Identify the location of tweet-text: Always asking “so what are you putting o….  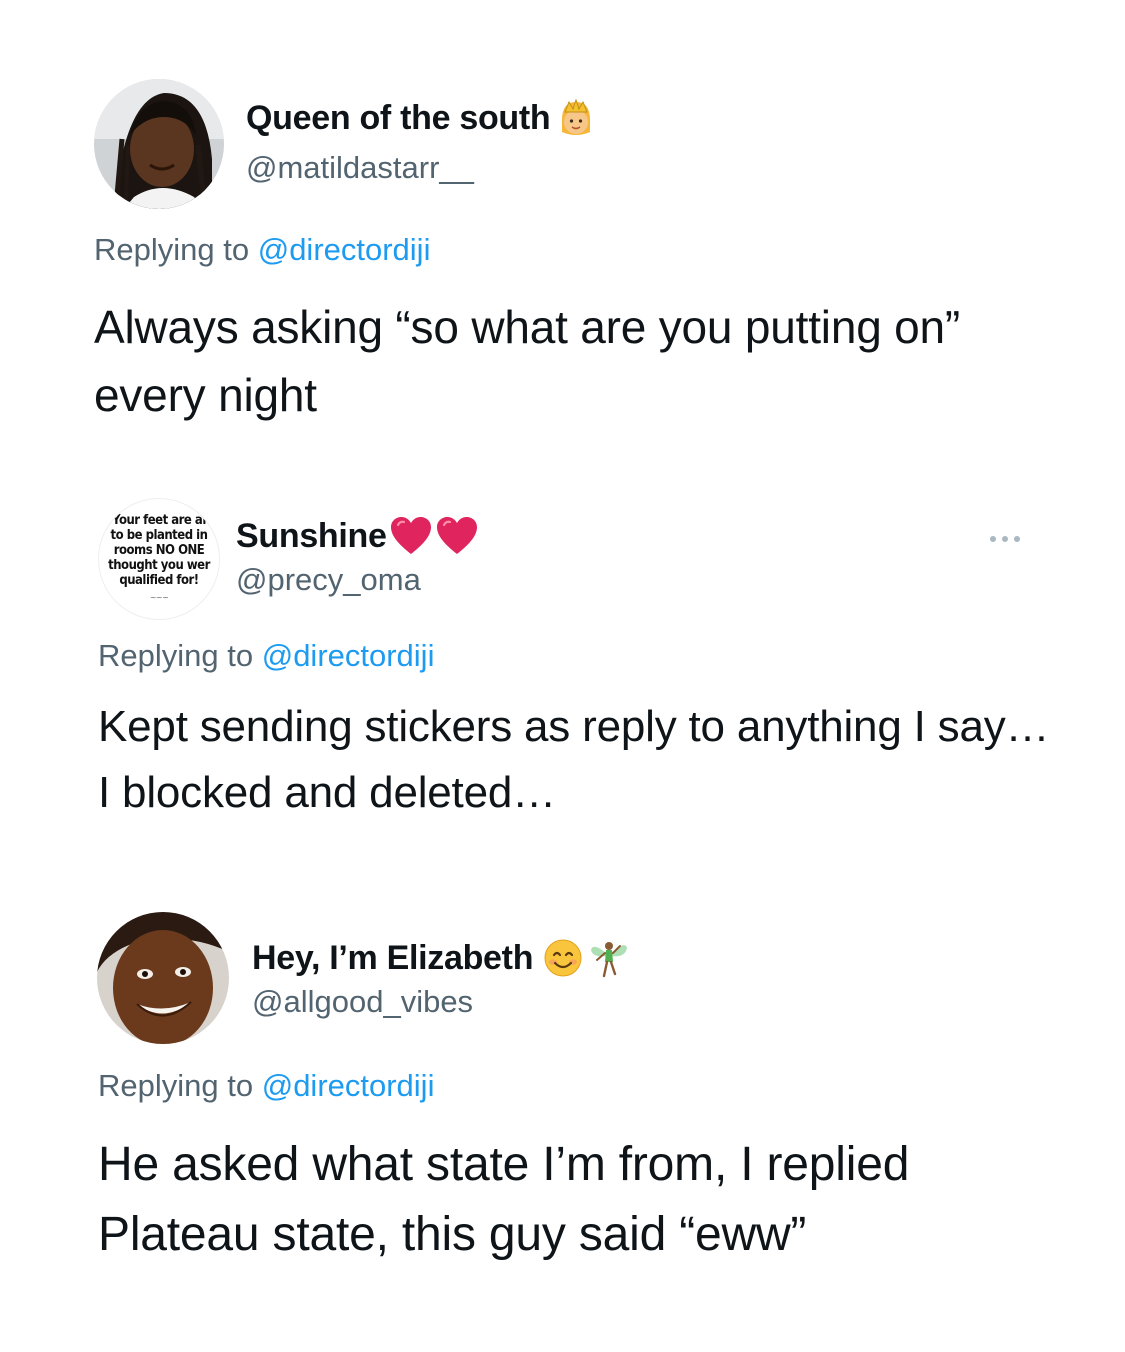
(527, 361).